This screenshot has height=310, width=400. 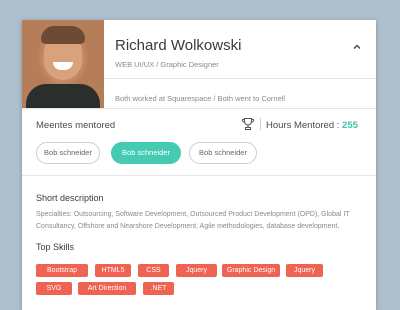 What do you see at coordinates (350, 125) in the screenshot?
I see `hours-mentored-value: 255` at bounding box center [350, 125].